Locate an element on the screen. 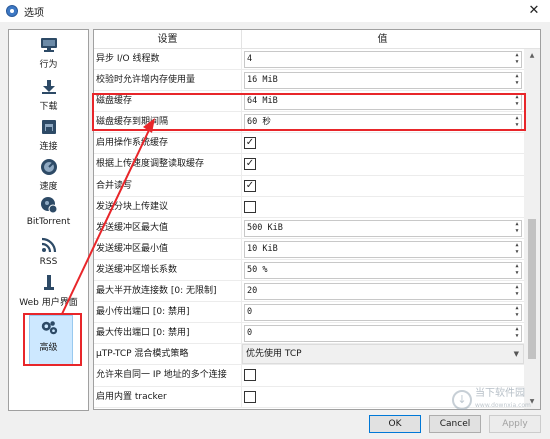  download-icon is located at coordinates (49, 87).